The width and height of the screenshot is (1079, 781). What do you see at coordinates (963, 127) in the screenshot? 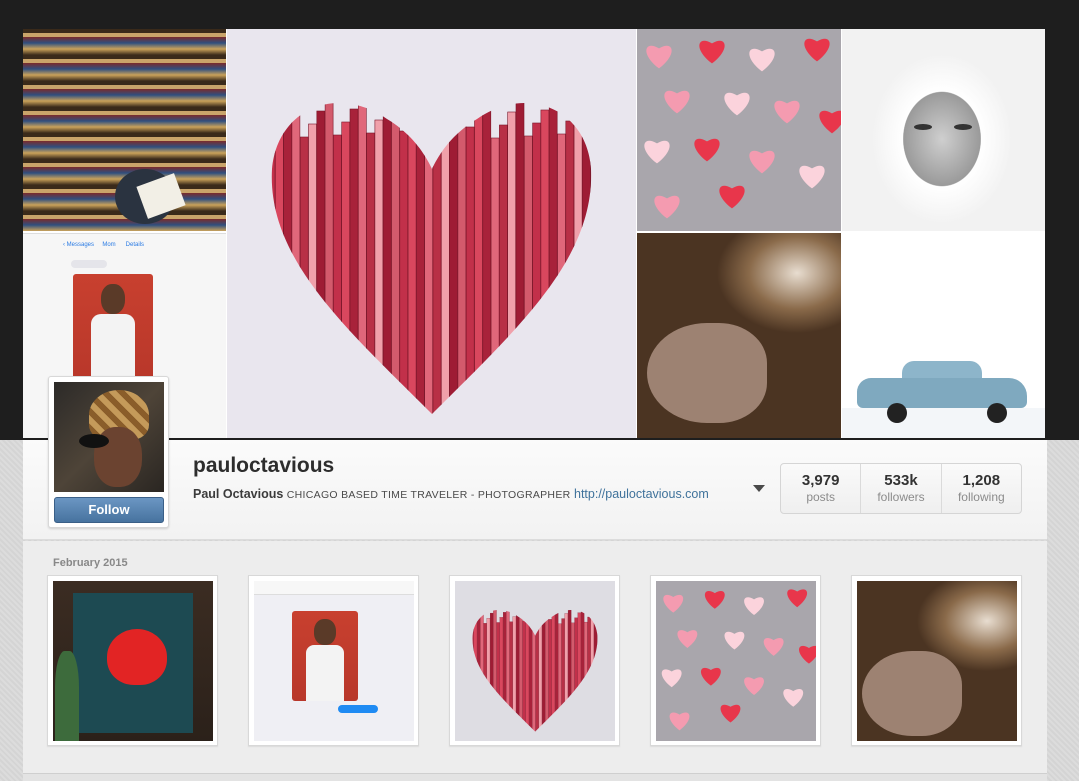
I see `right-eye` at bounding box center [963, 127].